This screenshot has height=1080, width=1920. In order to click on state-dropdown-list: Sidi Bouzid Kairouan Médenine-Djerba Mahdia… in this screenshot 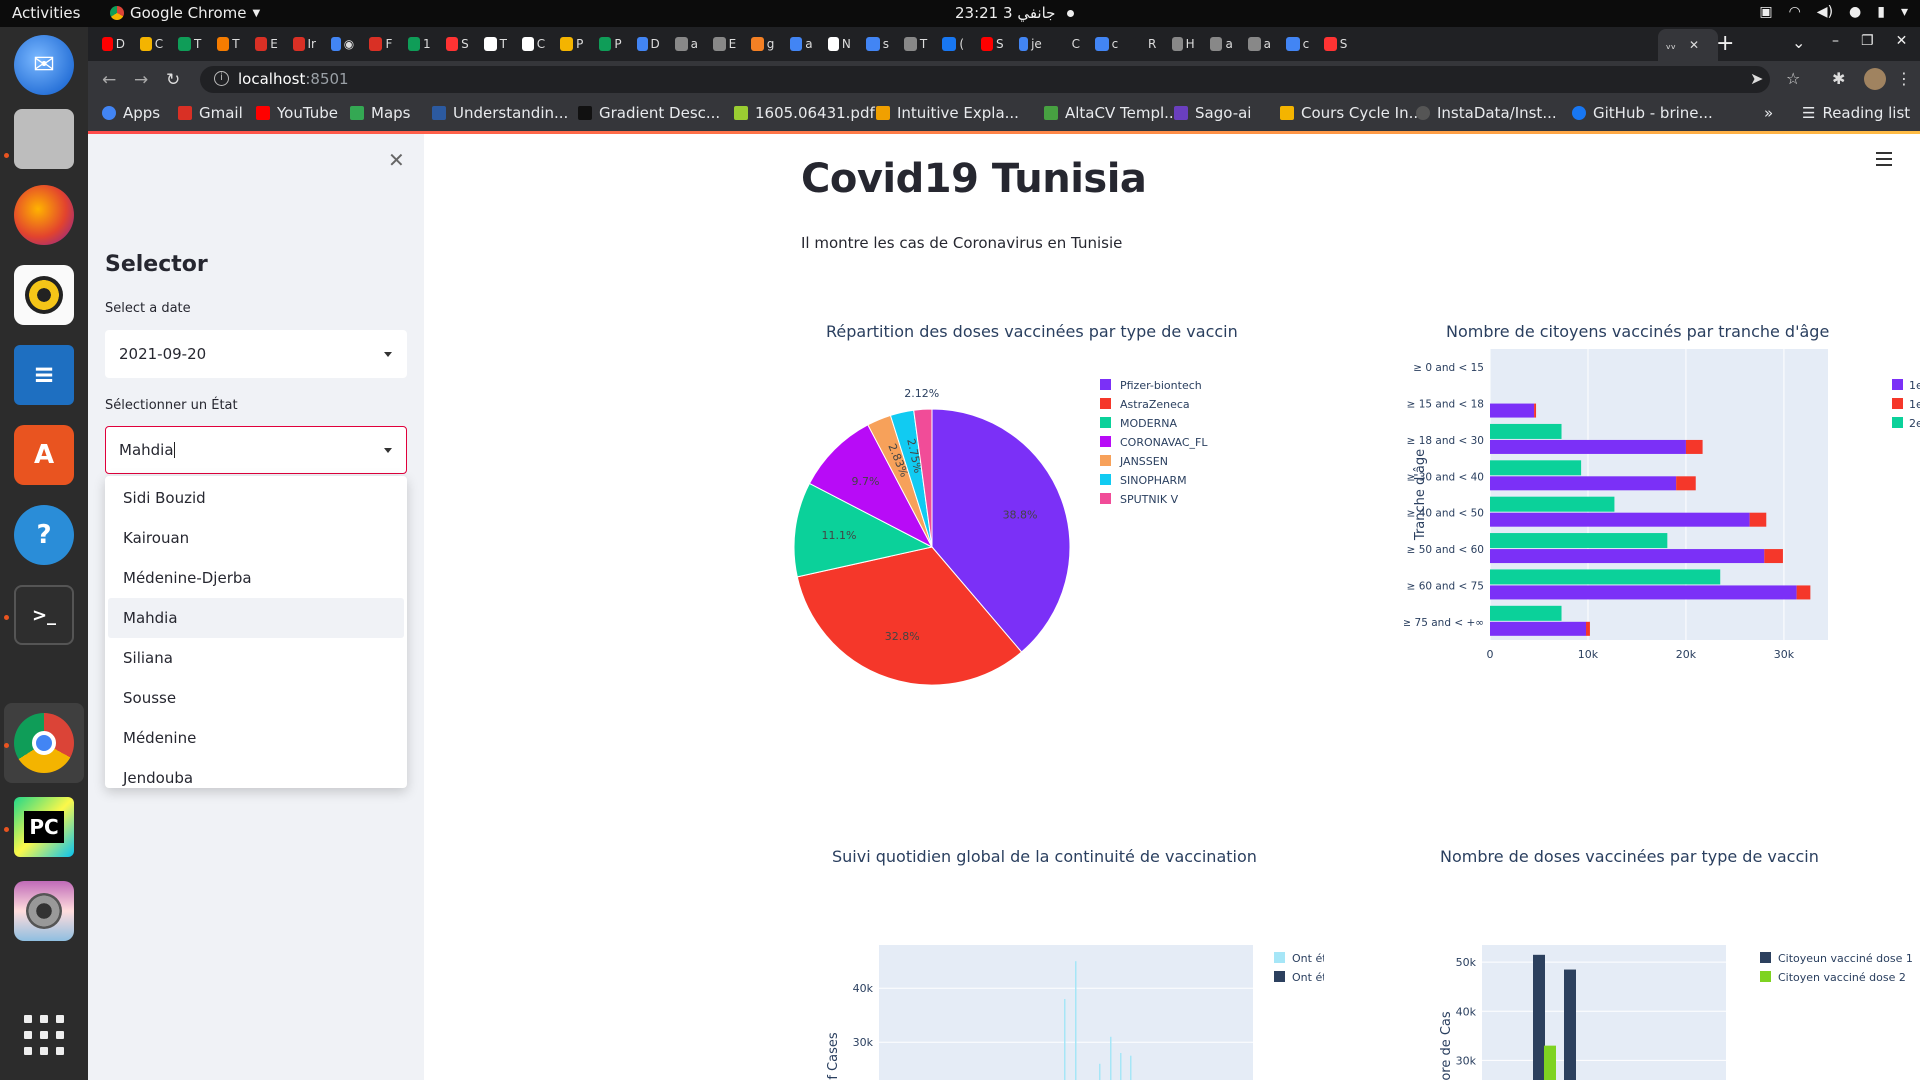, I will do `click(256, 632)`.